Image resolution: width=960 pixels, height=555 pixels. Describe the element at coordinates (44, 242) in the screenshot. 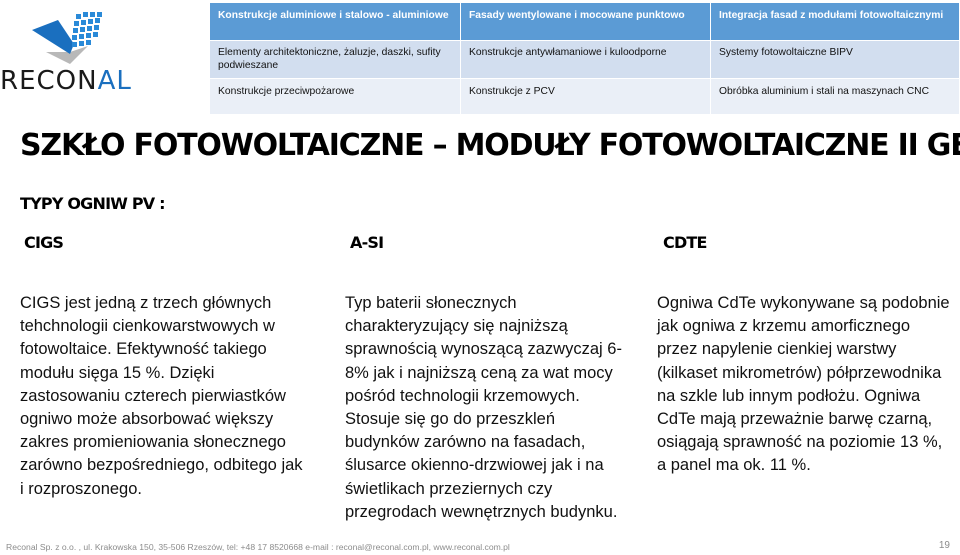

I see `column-heading-cigs: CIGS` at that location.